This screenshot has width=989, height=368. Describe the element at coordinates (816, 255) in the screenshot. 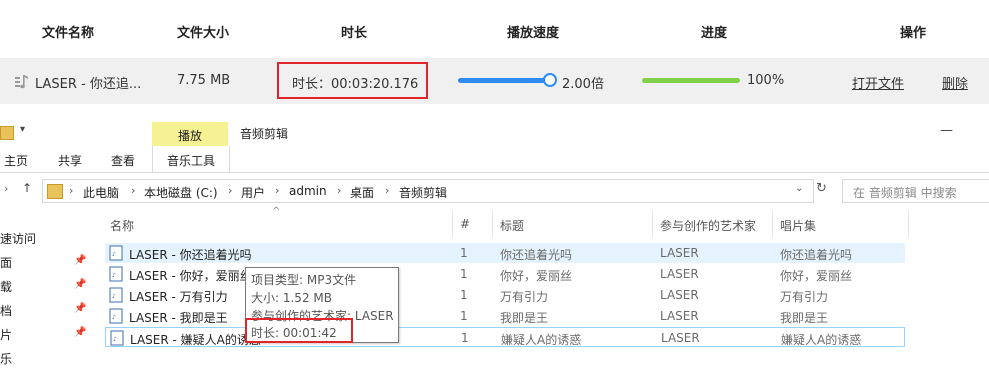

I see `track-album: 你还追着光吗` at that location.